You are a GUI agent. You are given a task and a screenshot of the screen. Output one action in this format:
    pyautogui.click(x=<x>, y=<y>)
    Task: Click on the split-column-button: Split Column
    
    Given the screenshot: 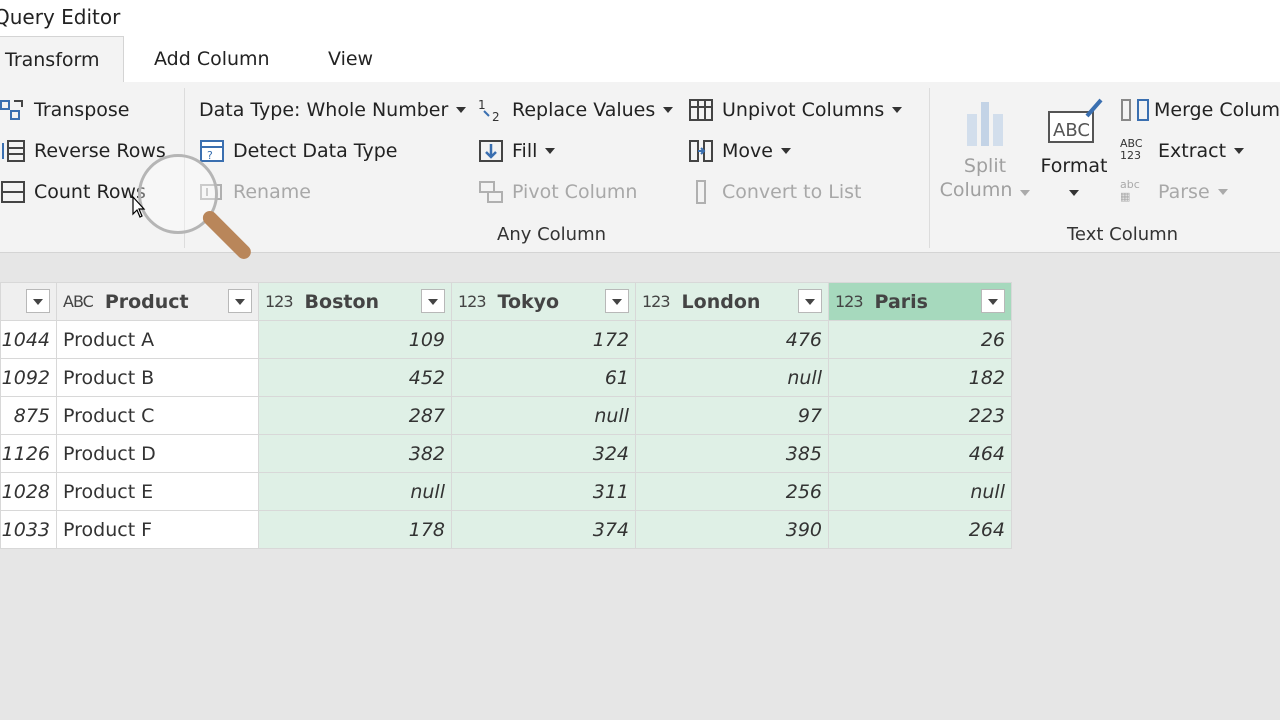 What is the action you would take?
    pyautogui.click(x=985, y=149)
    